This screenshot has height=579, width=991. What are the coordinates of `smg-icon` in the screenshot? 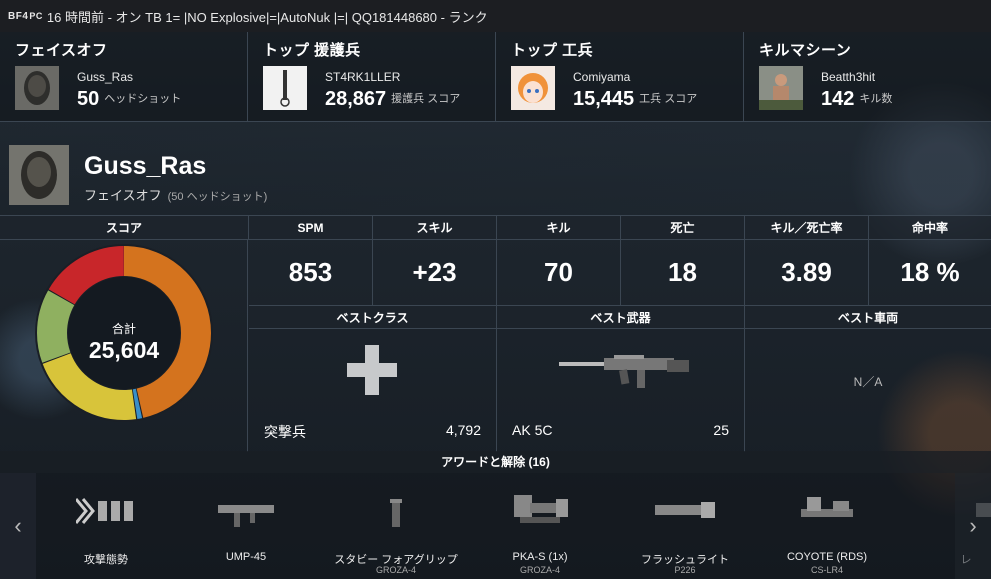 It's located at (246, 516).